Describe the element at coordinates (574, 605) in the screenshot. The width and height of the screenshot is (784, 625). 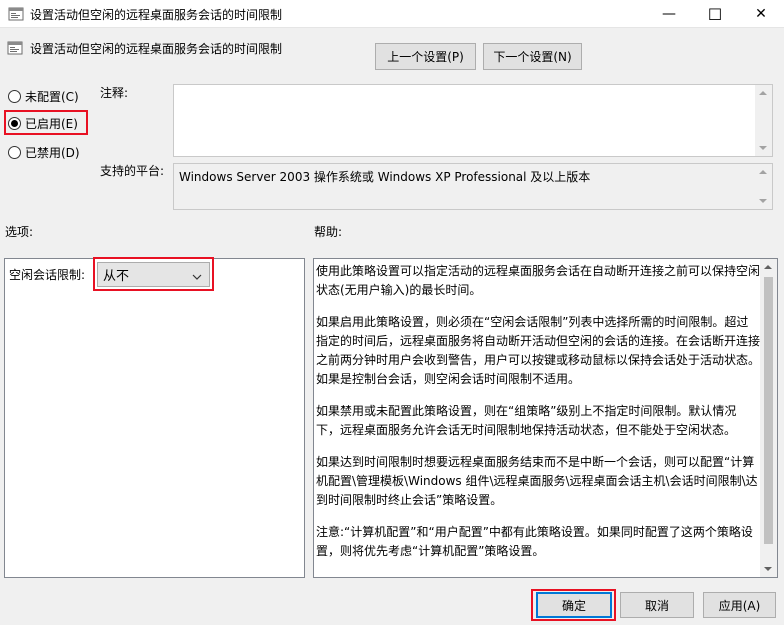
I see `ok-button: 确定` at that location.